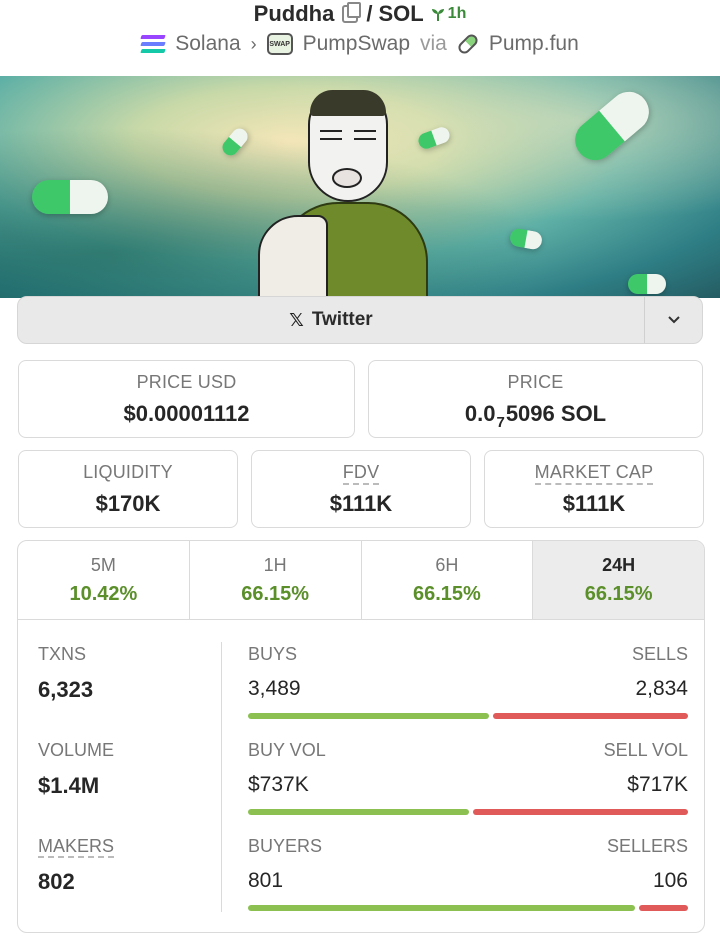 Image resolution: width=720 pixels, height=939 pixels. I want to click on pair-source-row: Solana › SWAP PumpSwap via Pump.fun, so click(360, 44).